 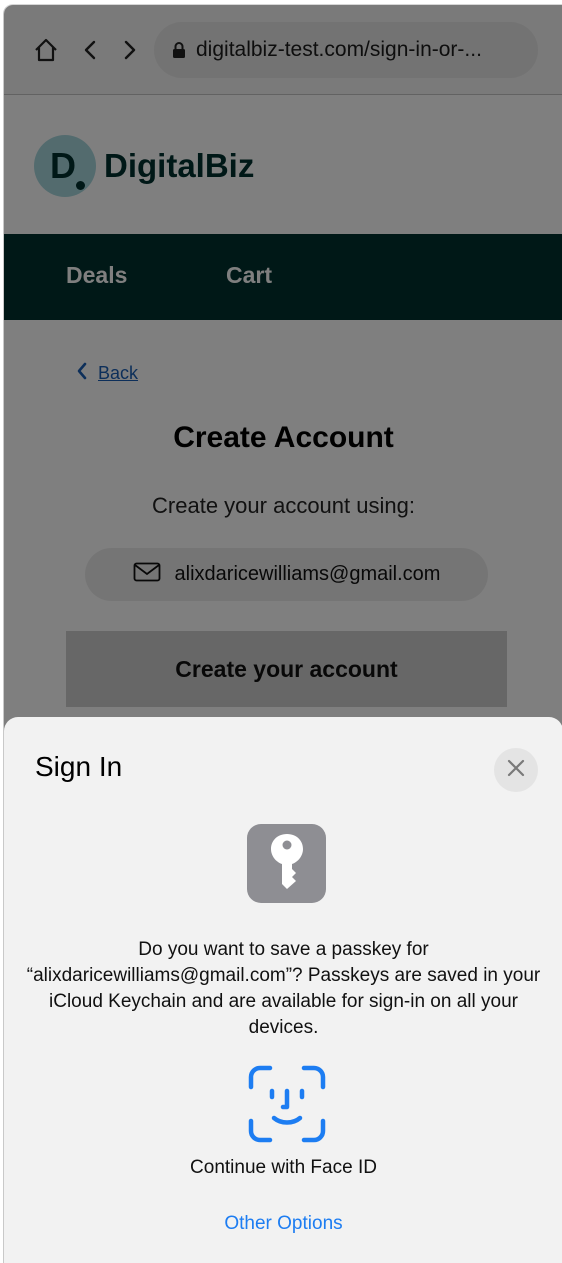 I want to click on close-button, so click(x=516, y=770).